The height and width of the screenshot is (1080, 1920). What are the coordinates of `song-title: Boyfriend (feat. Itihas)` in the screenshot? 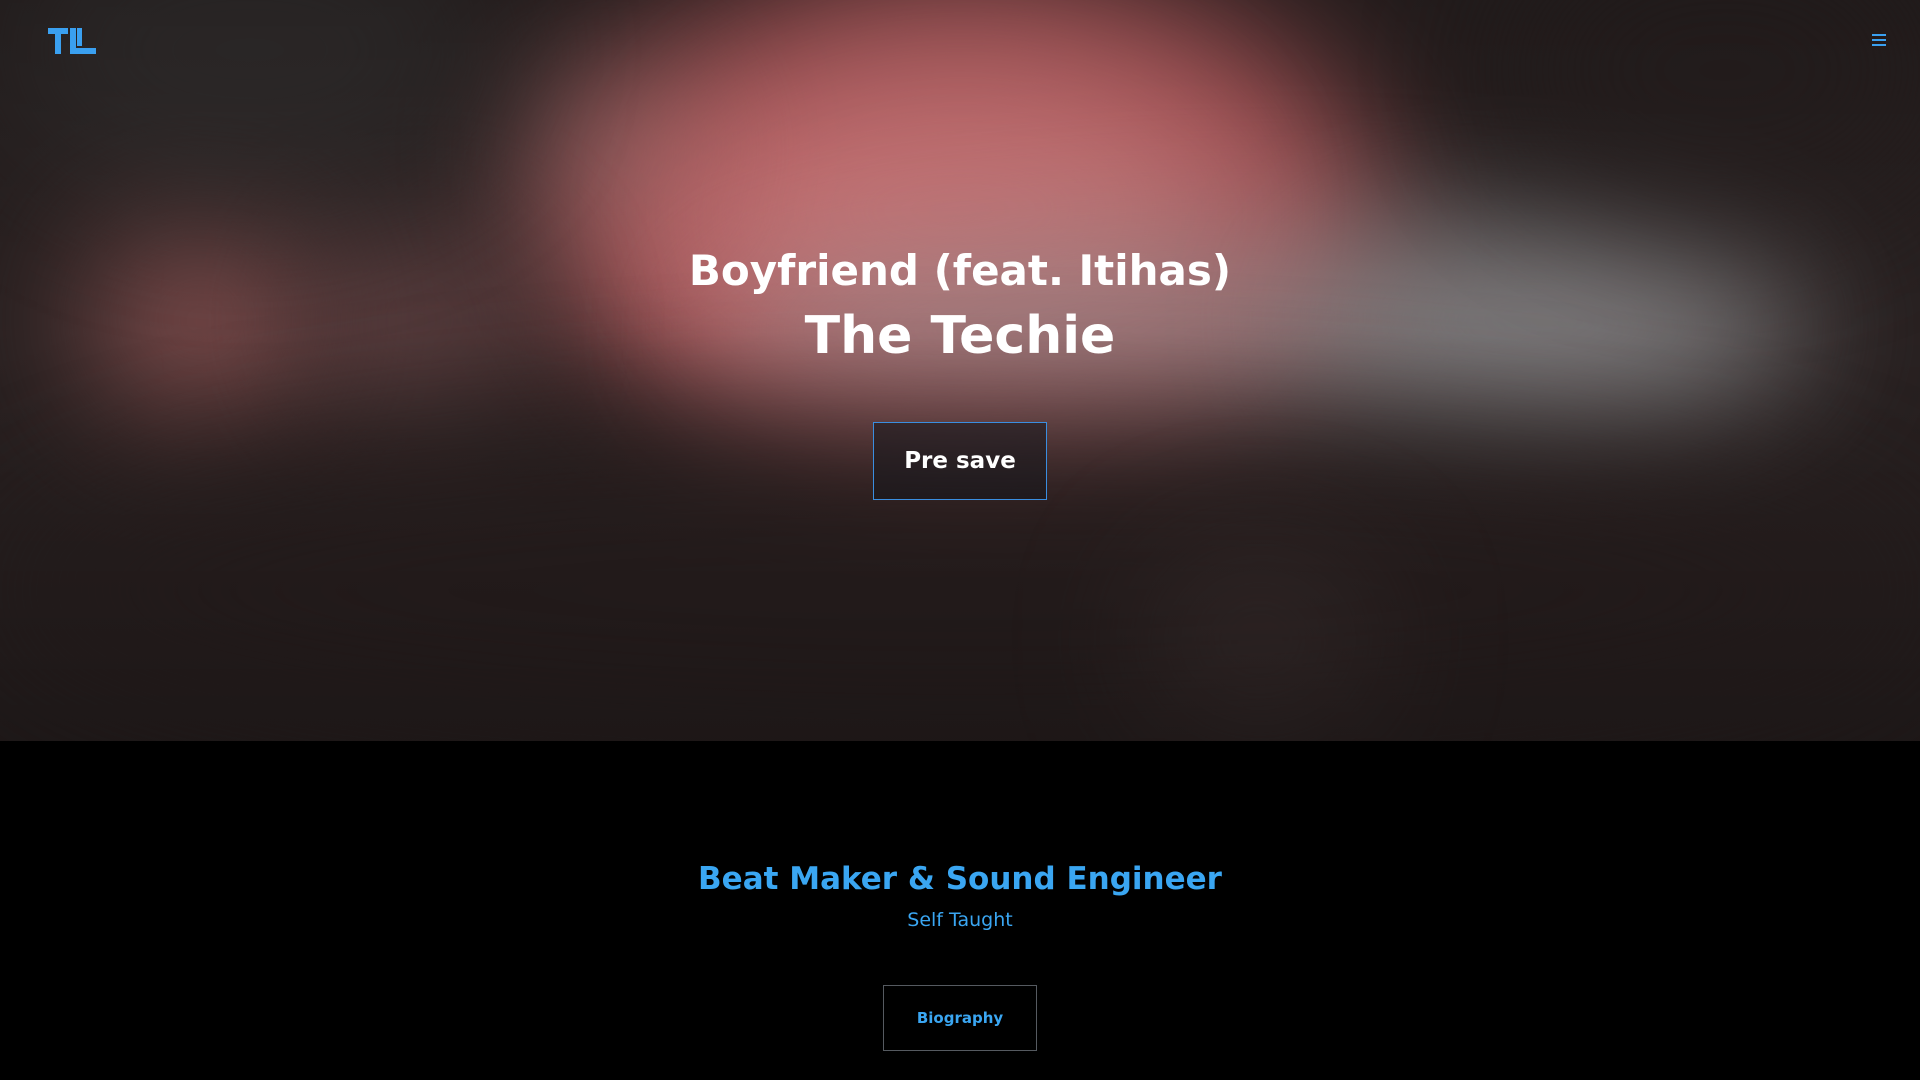 It's located at (960, 270).